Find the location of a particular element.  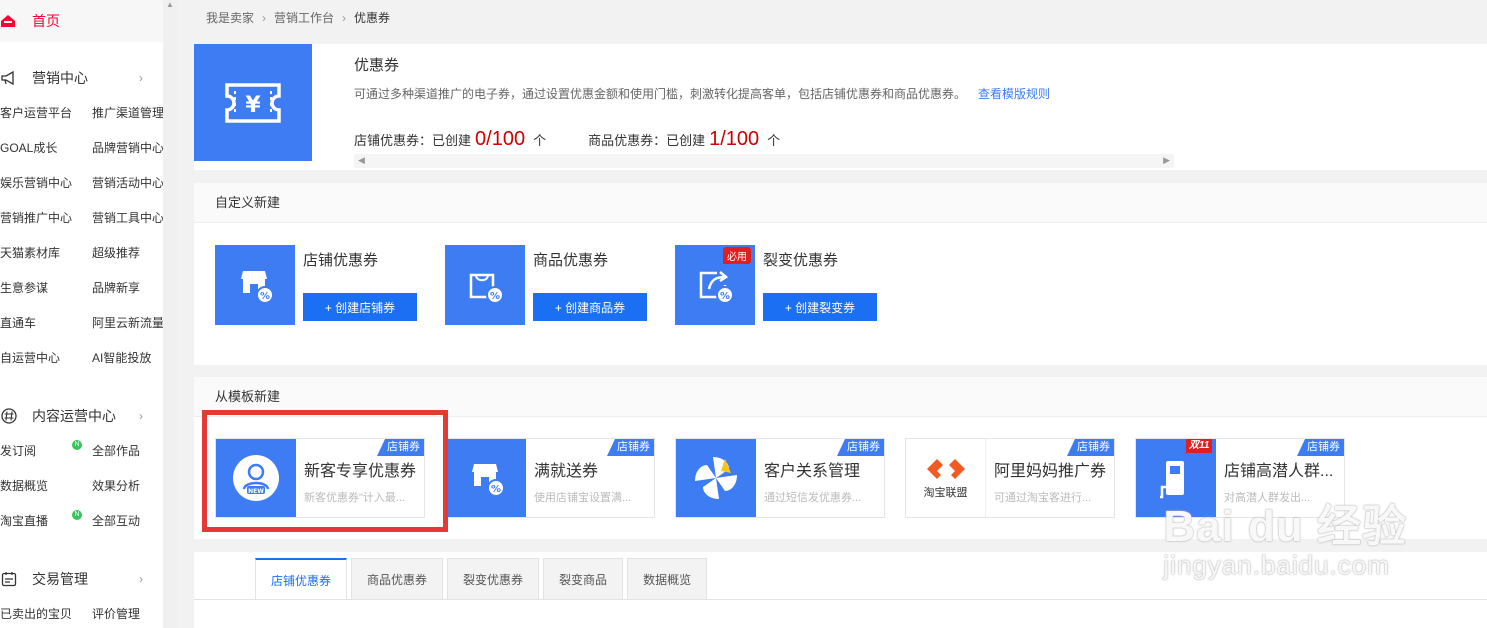

custom-card-item-coupon: % 商品优惠券 + 创建商品券 is located at coordinates (546, 285).